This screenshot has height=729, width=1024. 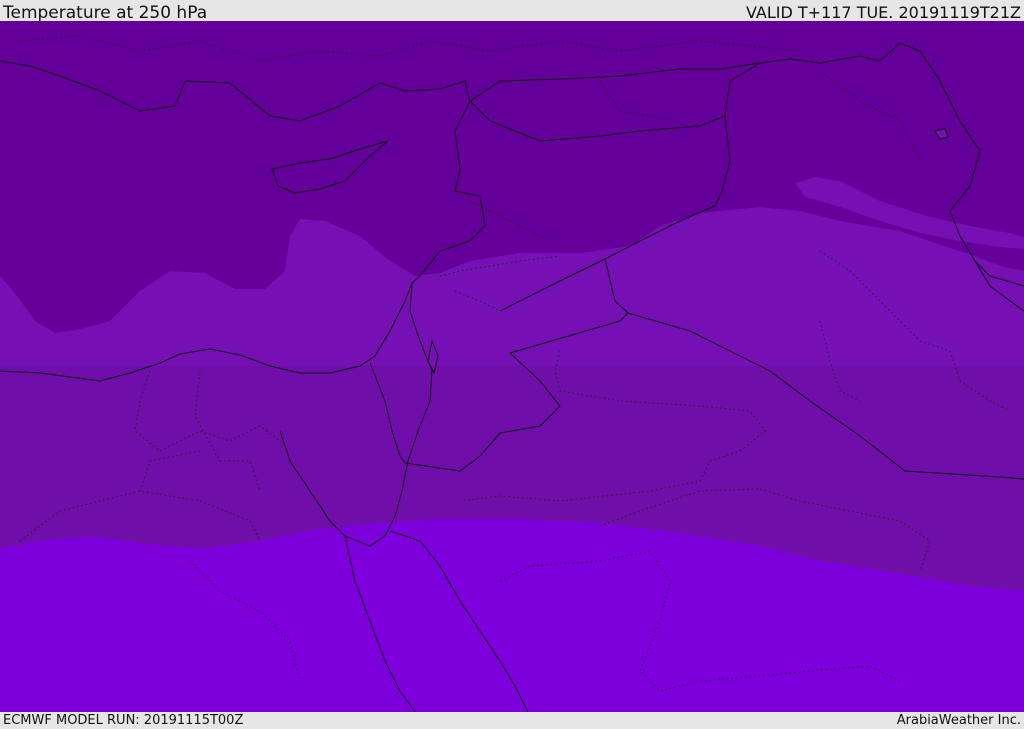 What do you see at coordinates (105, 13) in the screenshot?
I see `chart-title: Temperature at 250 hPa` at bounding box center [105, 13].